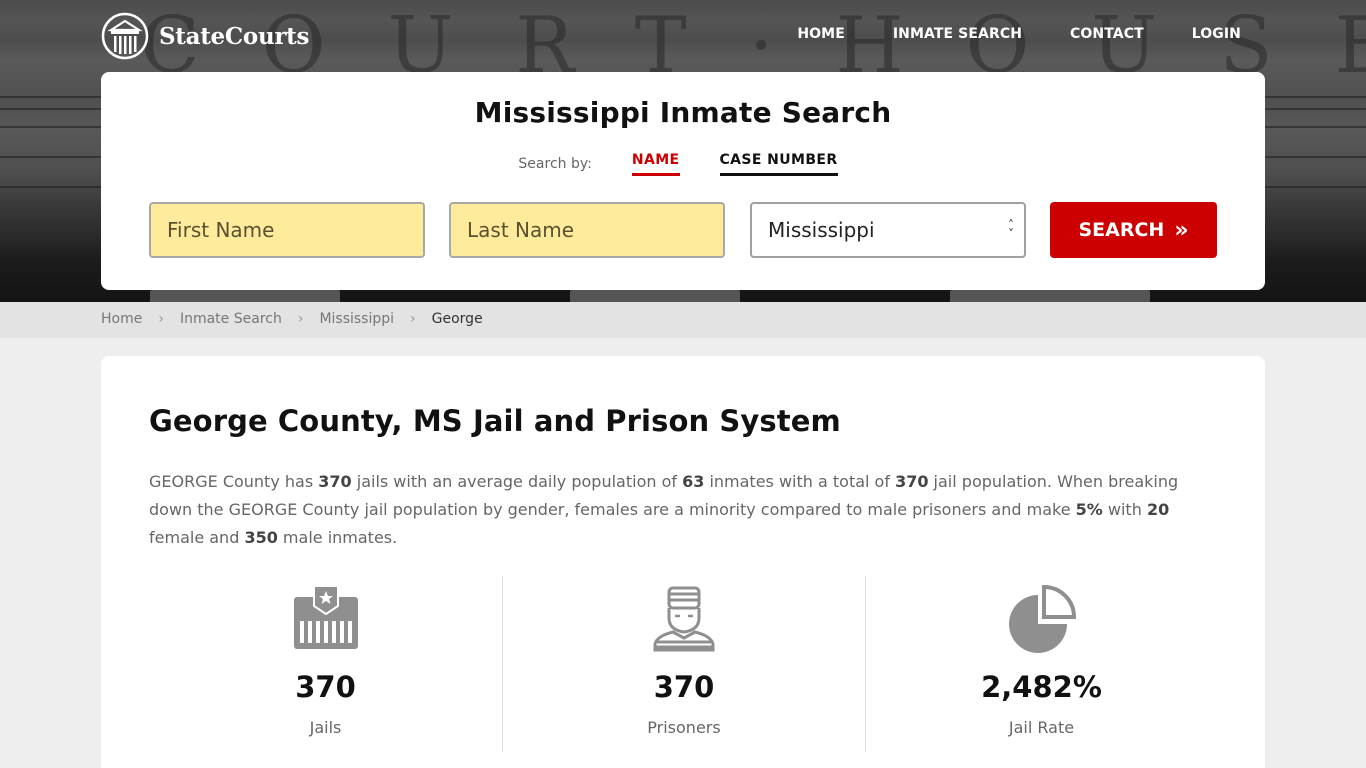 The height and width of the screenshot is (768, 1366). I want to click on up-down-chevron-icon: ˄ ˅, so click(1011, 229).